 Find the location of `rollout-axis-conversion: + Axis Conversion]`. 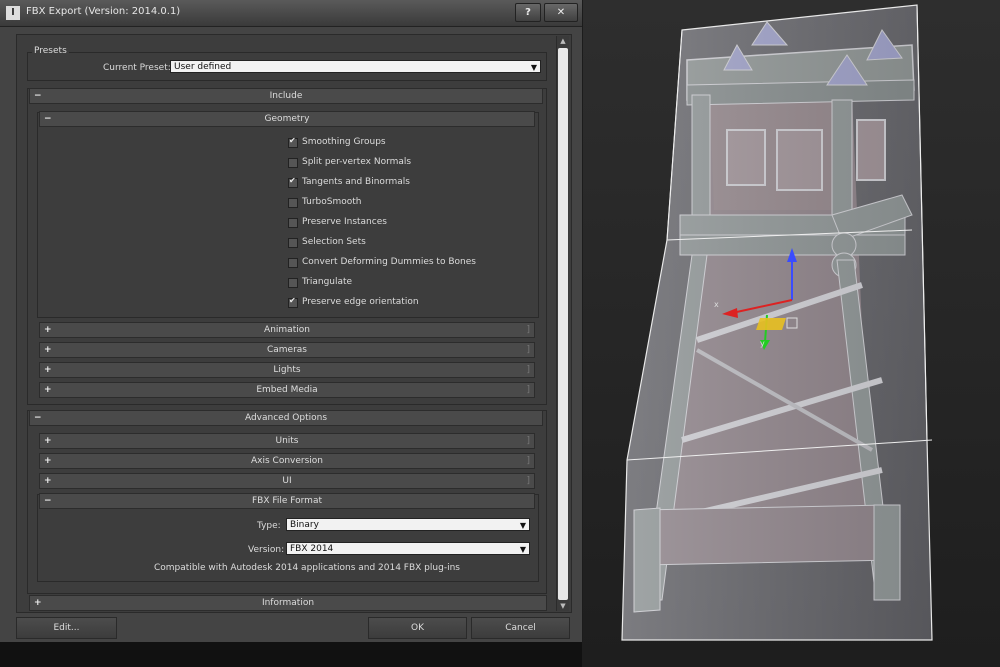

rollout-axis-conversion: + Axis Conversion] is located at coordinates (287, 461).